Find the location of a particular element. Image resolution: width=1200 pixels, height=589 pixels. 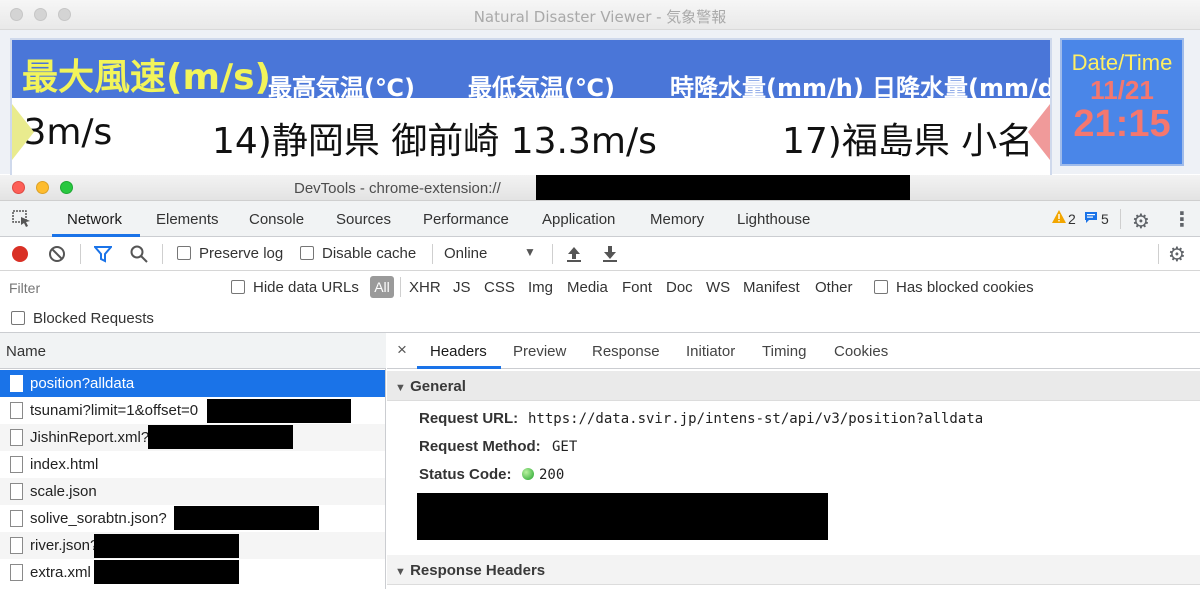

tab-headers: Headers is located at coordinates (458, 351).